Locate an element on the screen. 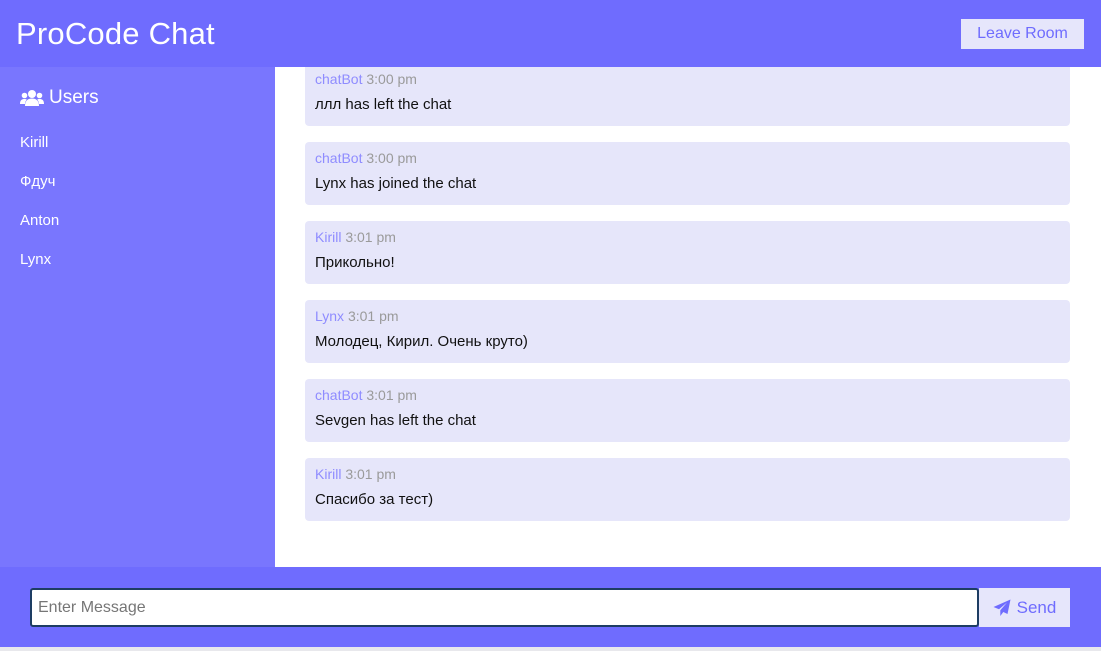 This screenshot has height=651, width=1101. header: ProCode Chat Leave Room is located at coordinates (550, 33).